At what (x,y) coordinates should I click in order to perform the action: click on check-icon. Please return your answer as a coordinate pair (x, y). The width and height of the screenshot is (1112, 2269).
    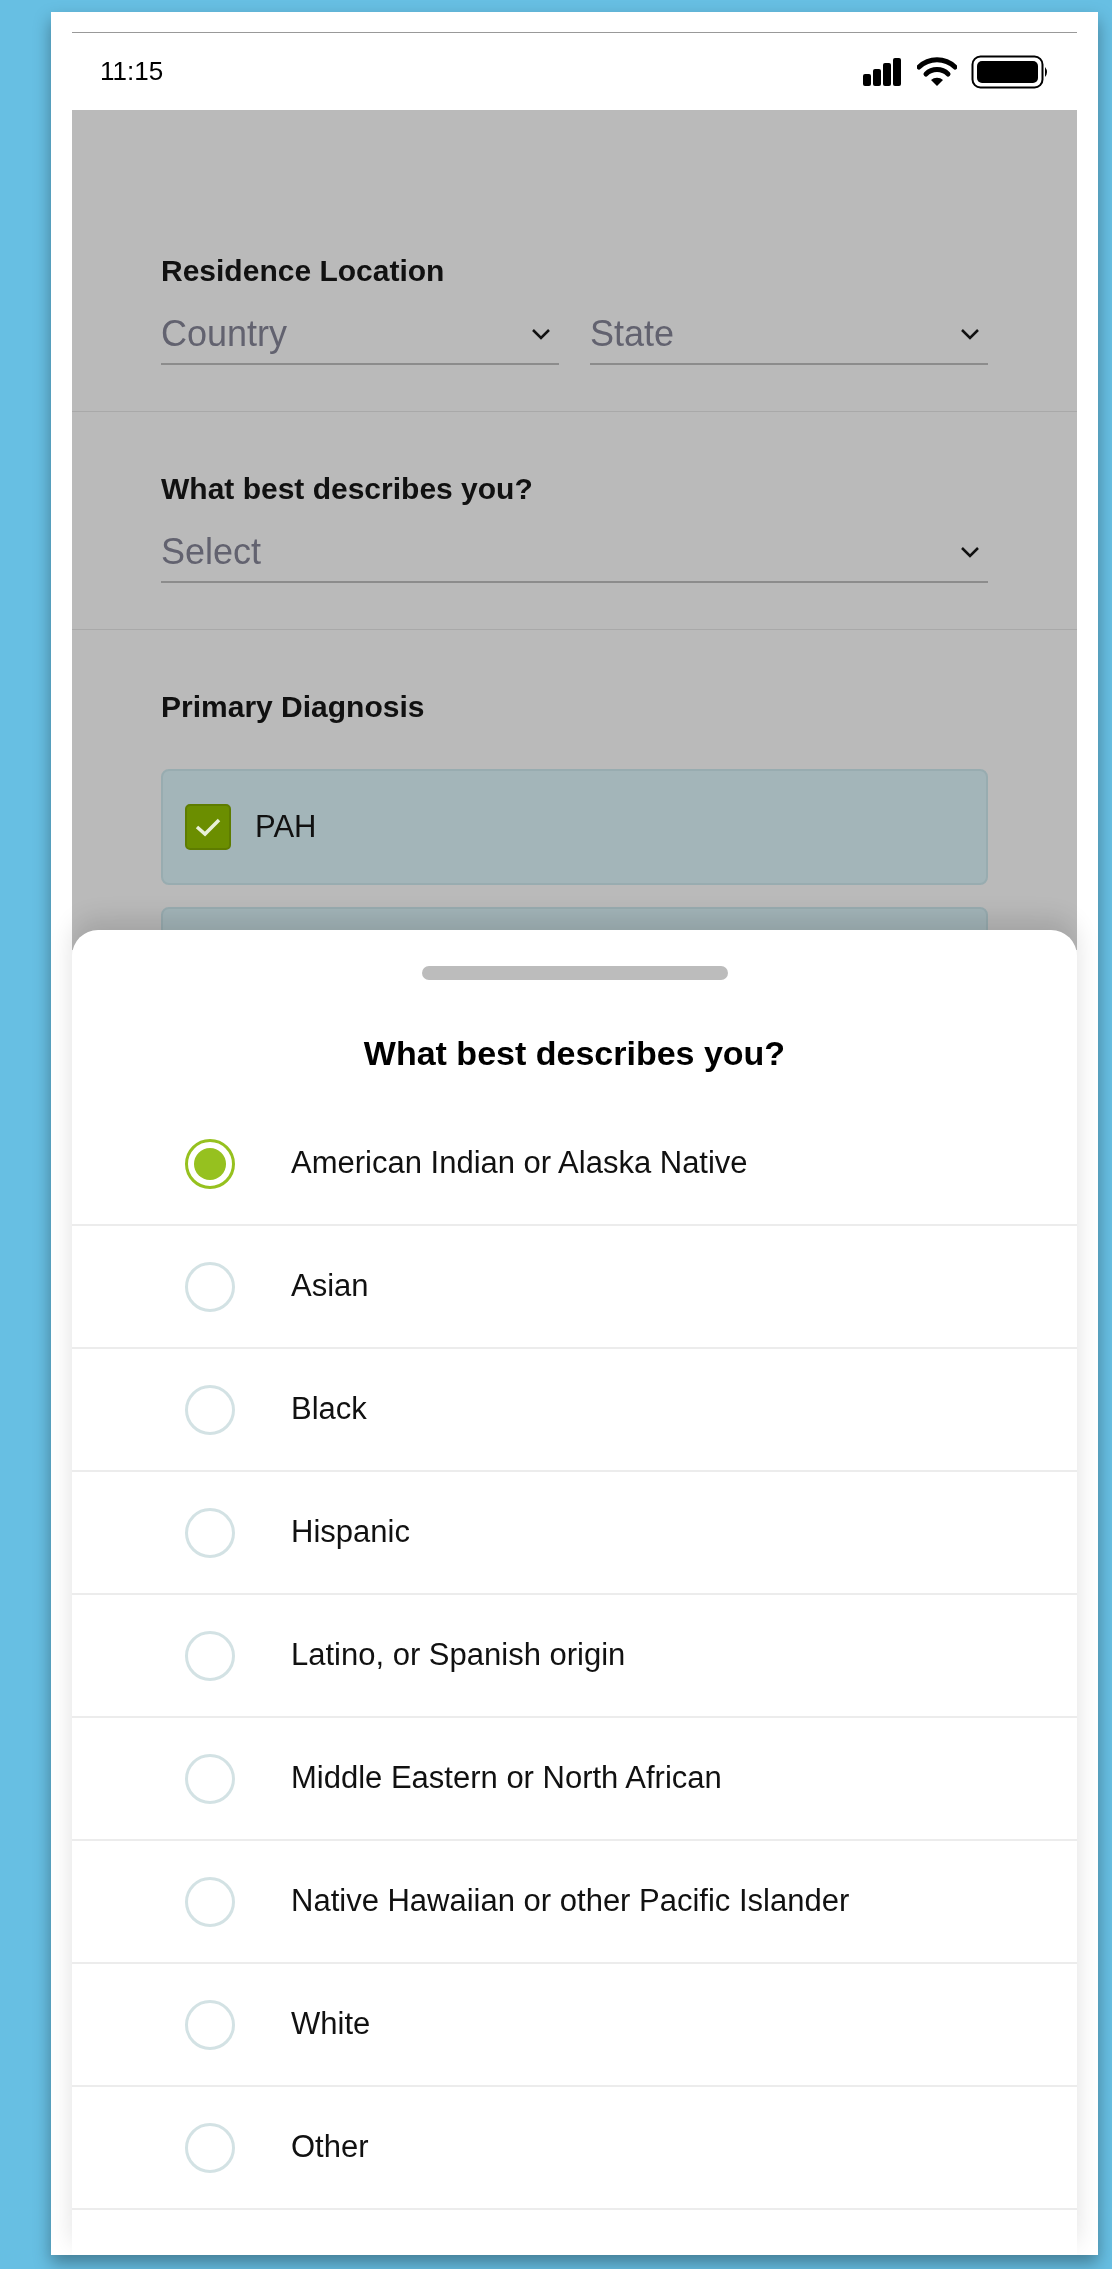
    Looking at the image, I should click on (208, 827).